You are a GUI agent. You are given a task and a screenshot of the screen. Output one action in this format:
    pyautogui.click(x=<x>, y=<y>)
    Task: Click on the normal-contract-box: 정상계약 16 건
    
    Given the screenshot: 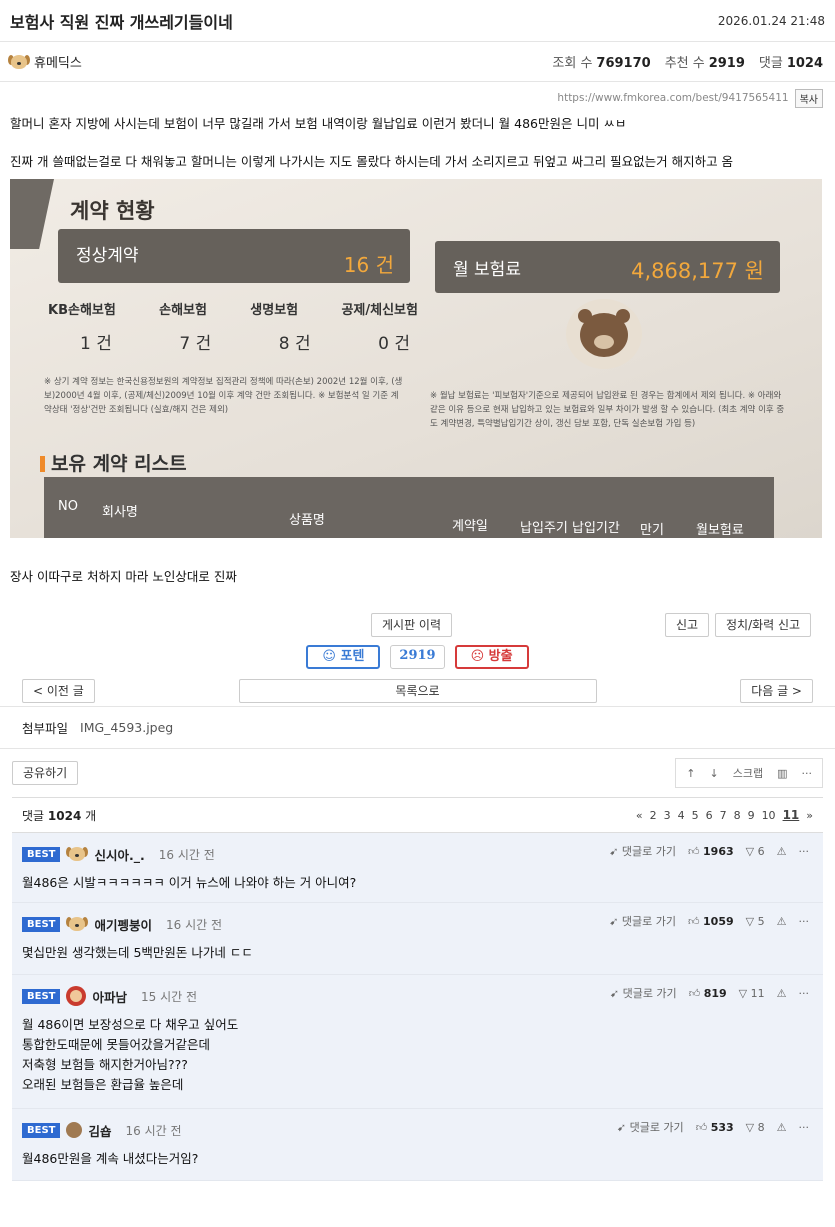 What is the action you would take?
    pyautogui.click(x=234, y=256)
    